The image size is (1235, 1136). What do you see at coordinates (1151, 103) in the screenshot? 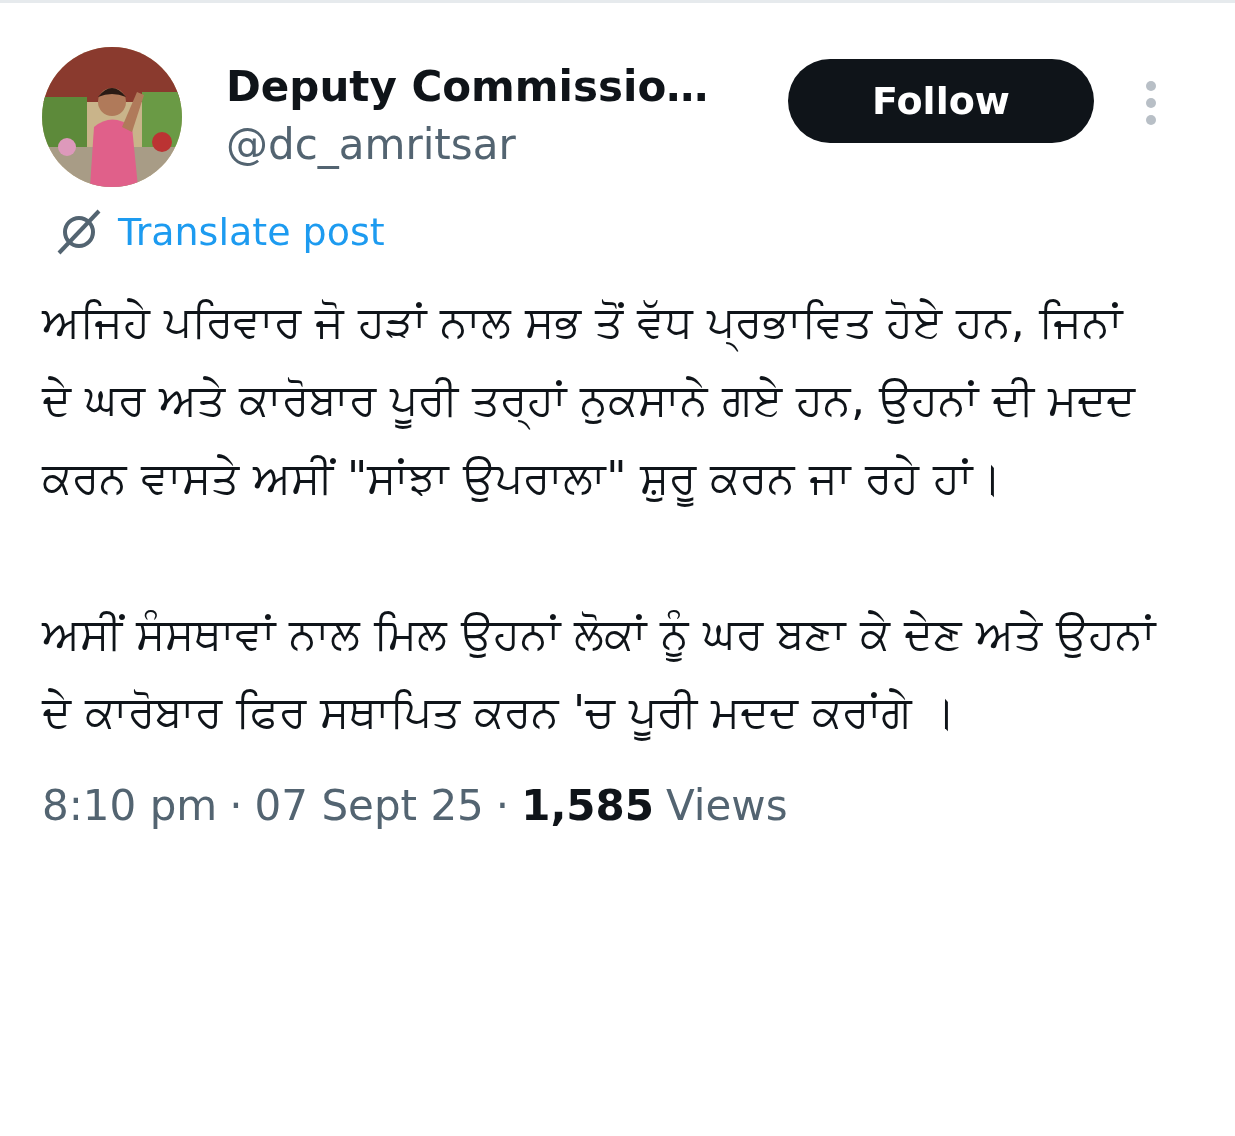
I see `more-icon` at bounding box center [1151, 103].